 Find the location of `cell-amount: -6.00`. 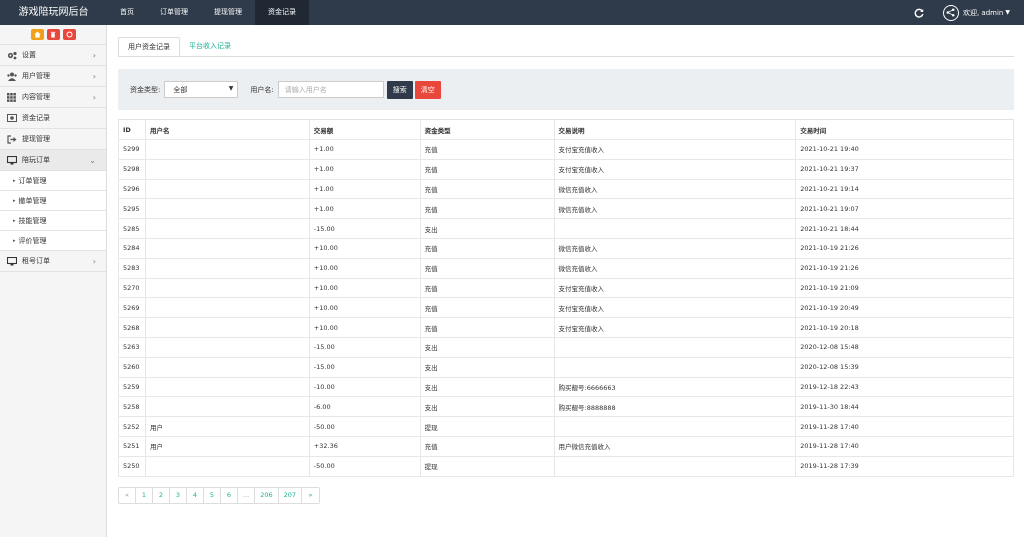

cell-amount: -6.00 is located at coordinates (365, 407).